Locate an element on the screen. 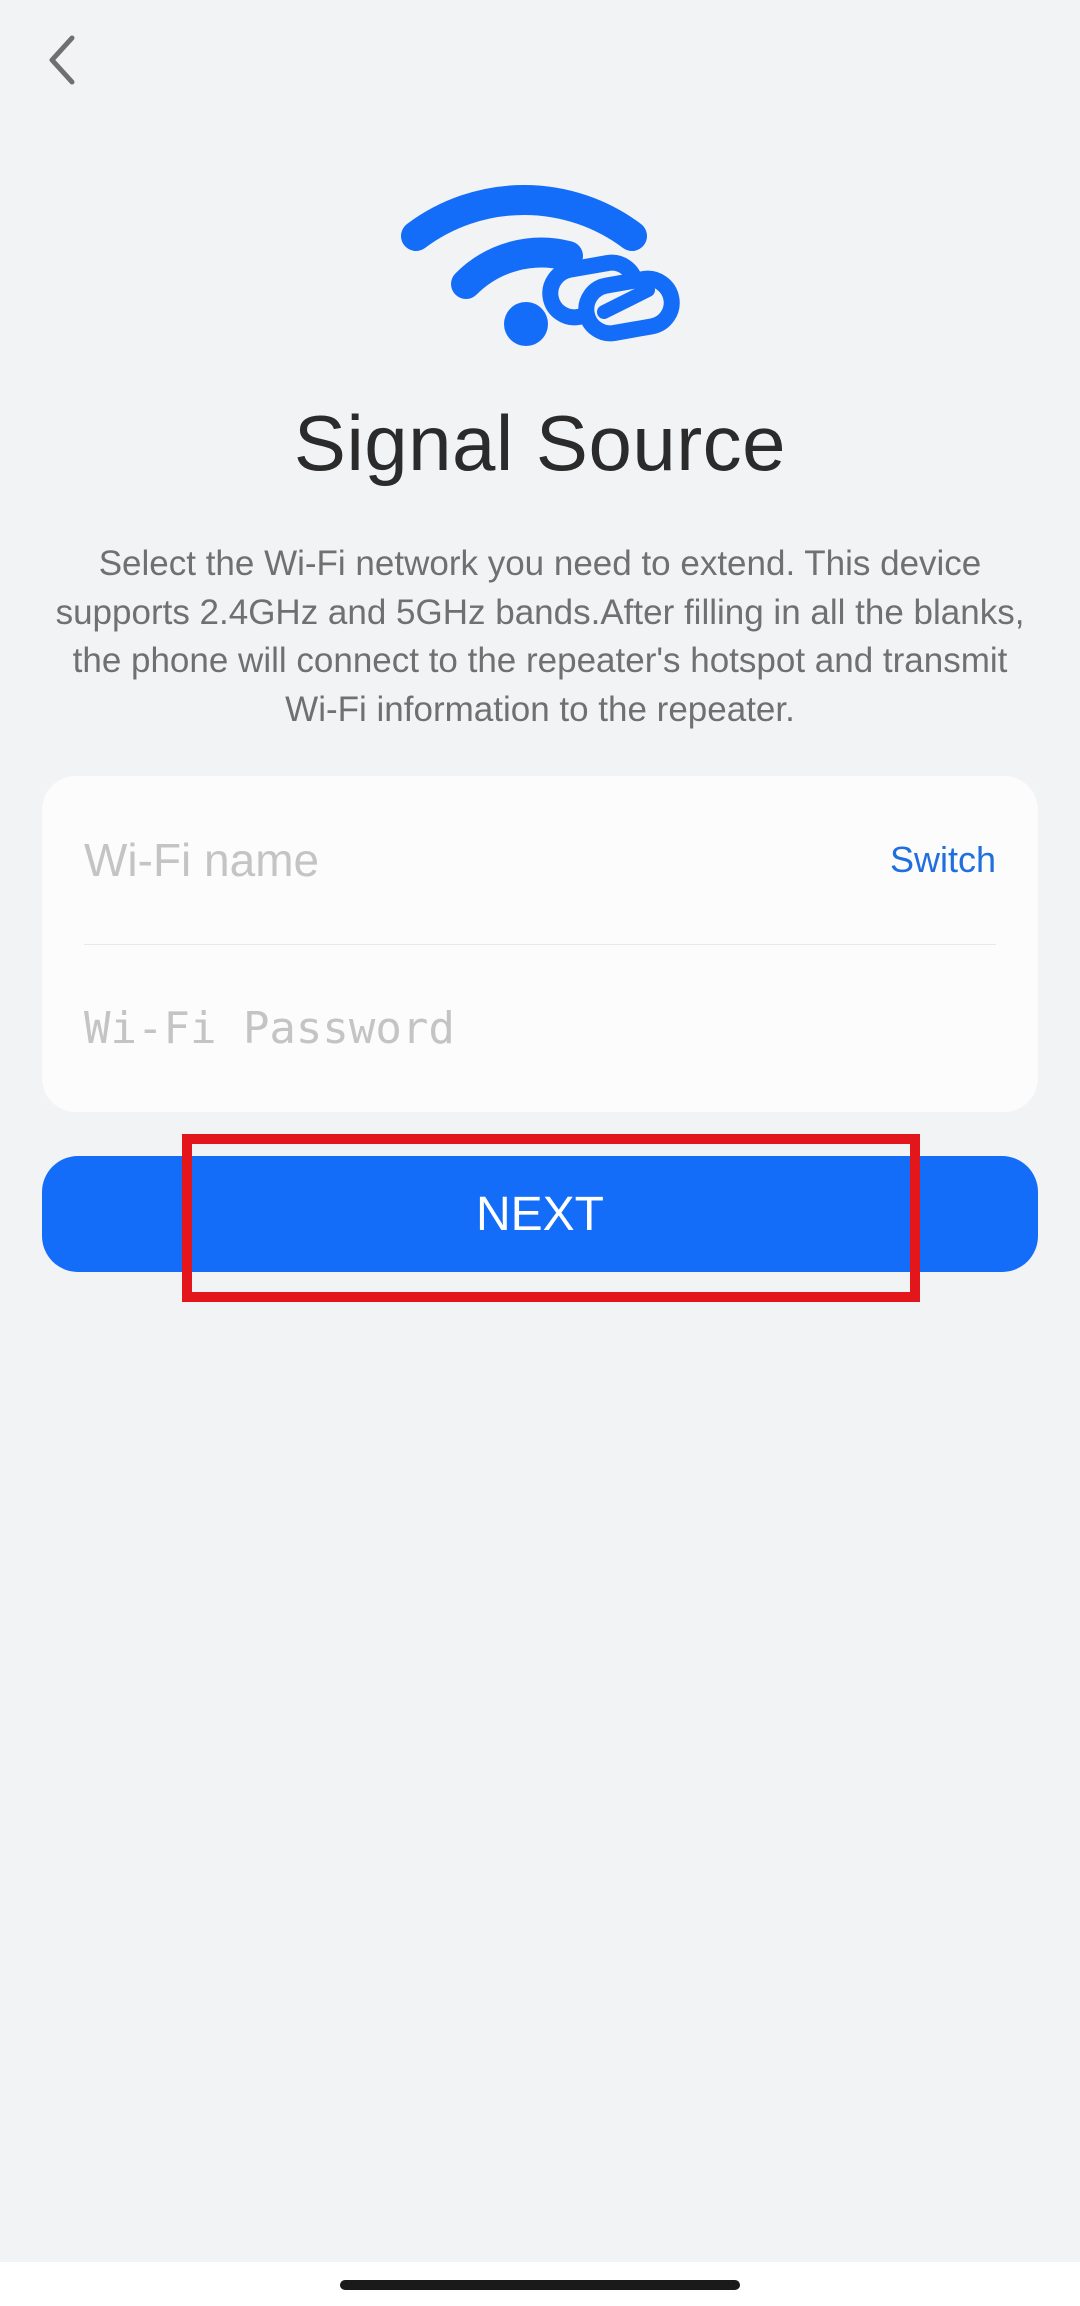 The width and height of the screenshot is (1080, 2306). home-indicator is located at coordinates (540, 2285).